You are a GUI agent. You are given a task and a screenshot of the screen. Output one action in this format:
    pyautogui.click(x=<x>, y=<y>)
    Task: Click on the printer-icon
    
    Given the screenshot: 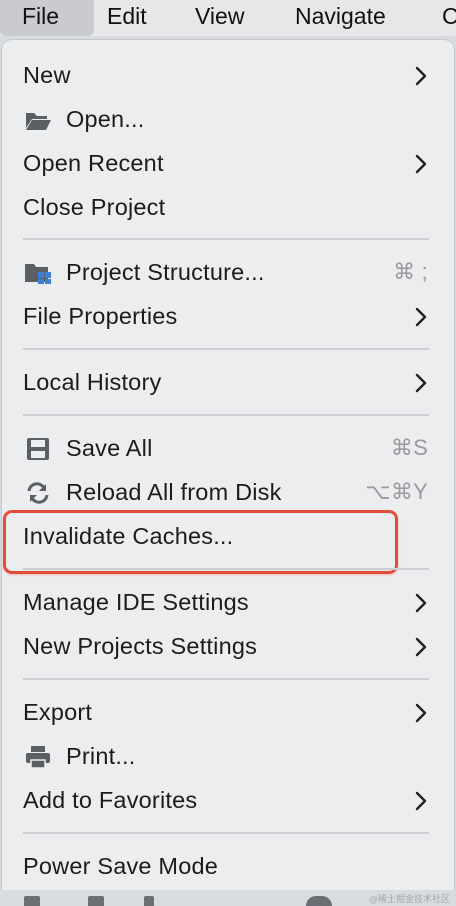 What is the action you would take?
    pyautogui.click(x=38, y=757)
    